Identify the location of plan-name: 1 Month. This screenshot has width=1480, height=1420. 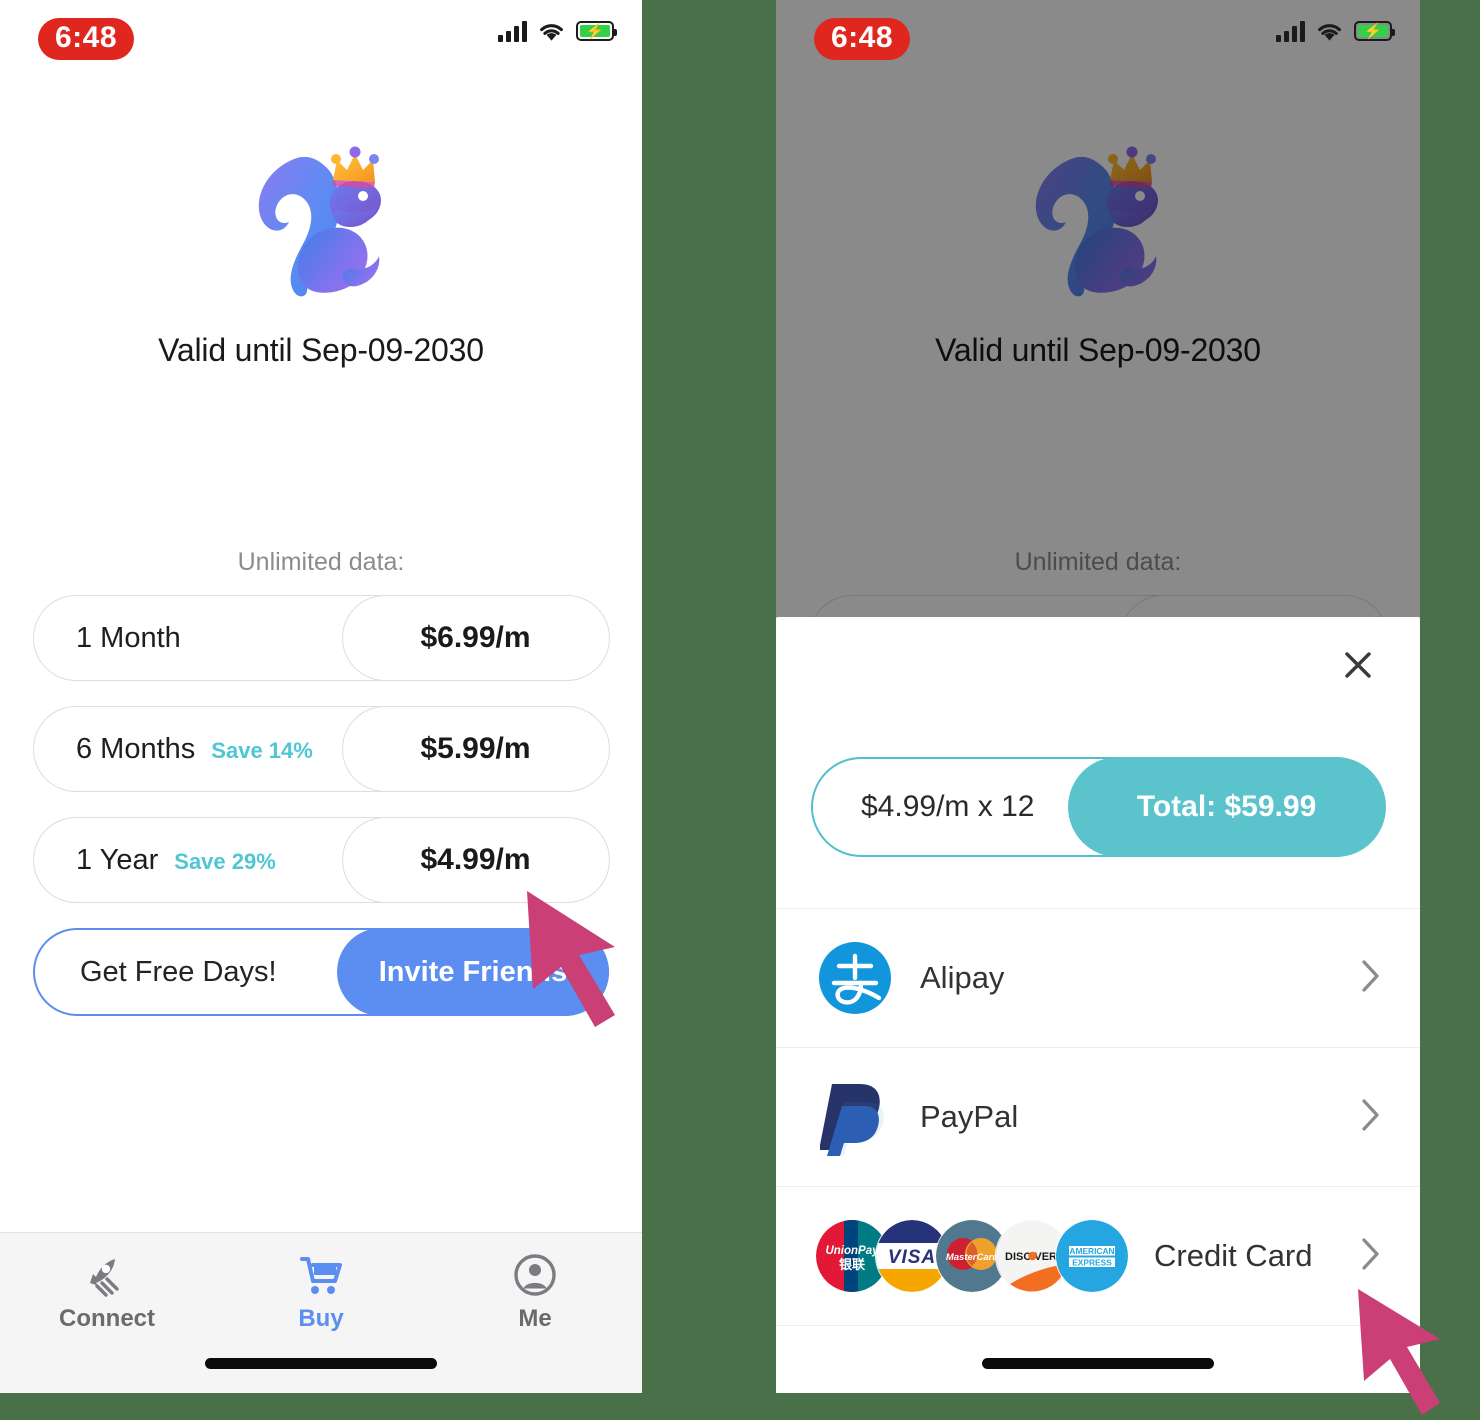
(128, 637).